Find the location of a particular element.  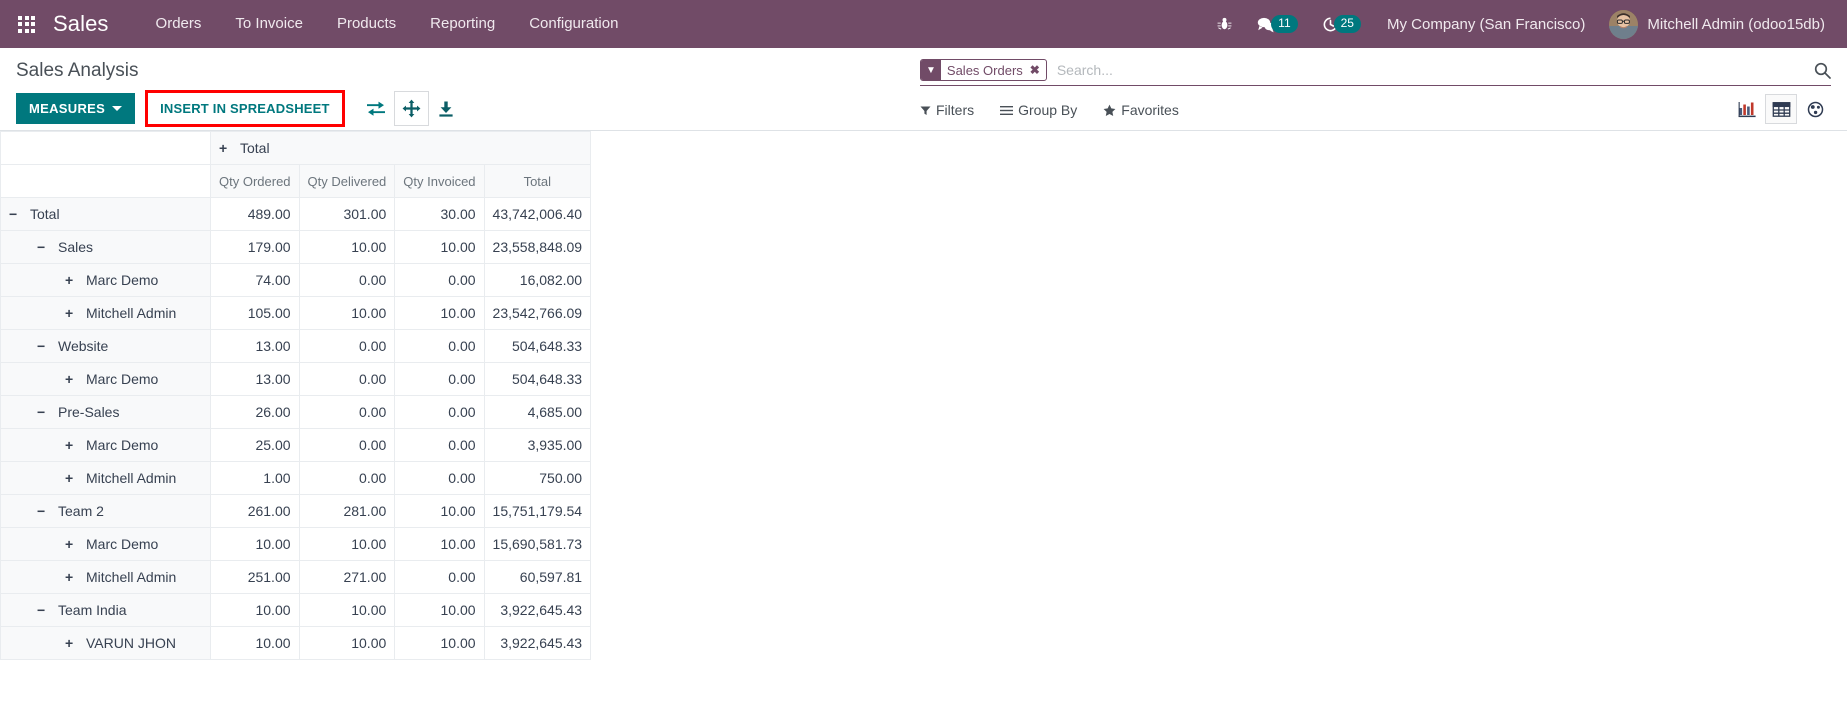

search-input is located at coordinates (1428, 70).